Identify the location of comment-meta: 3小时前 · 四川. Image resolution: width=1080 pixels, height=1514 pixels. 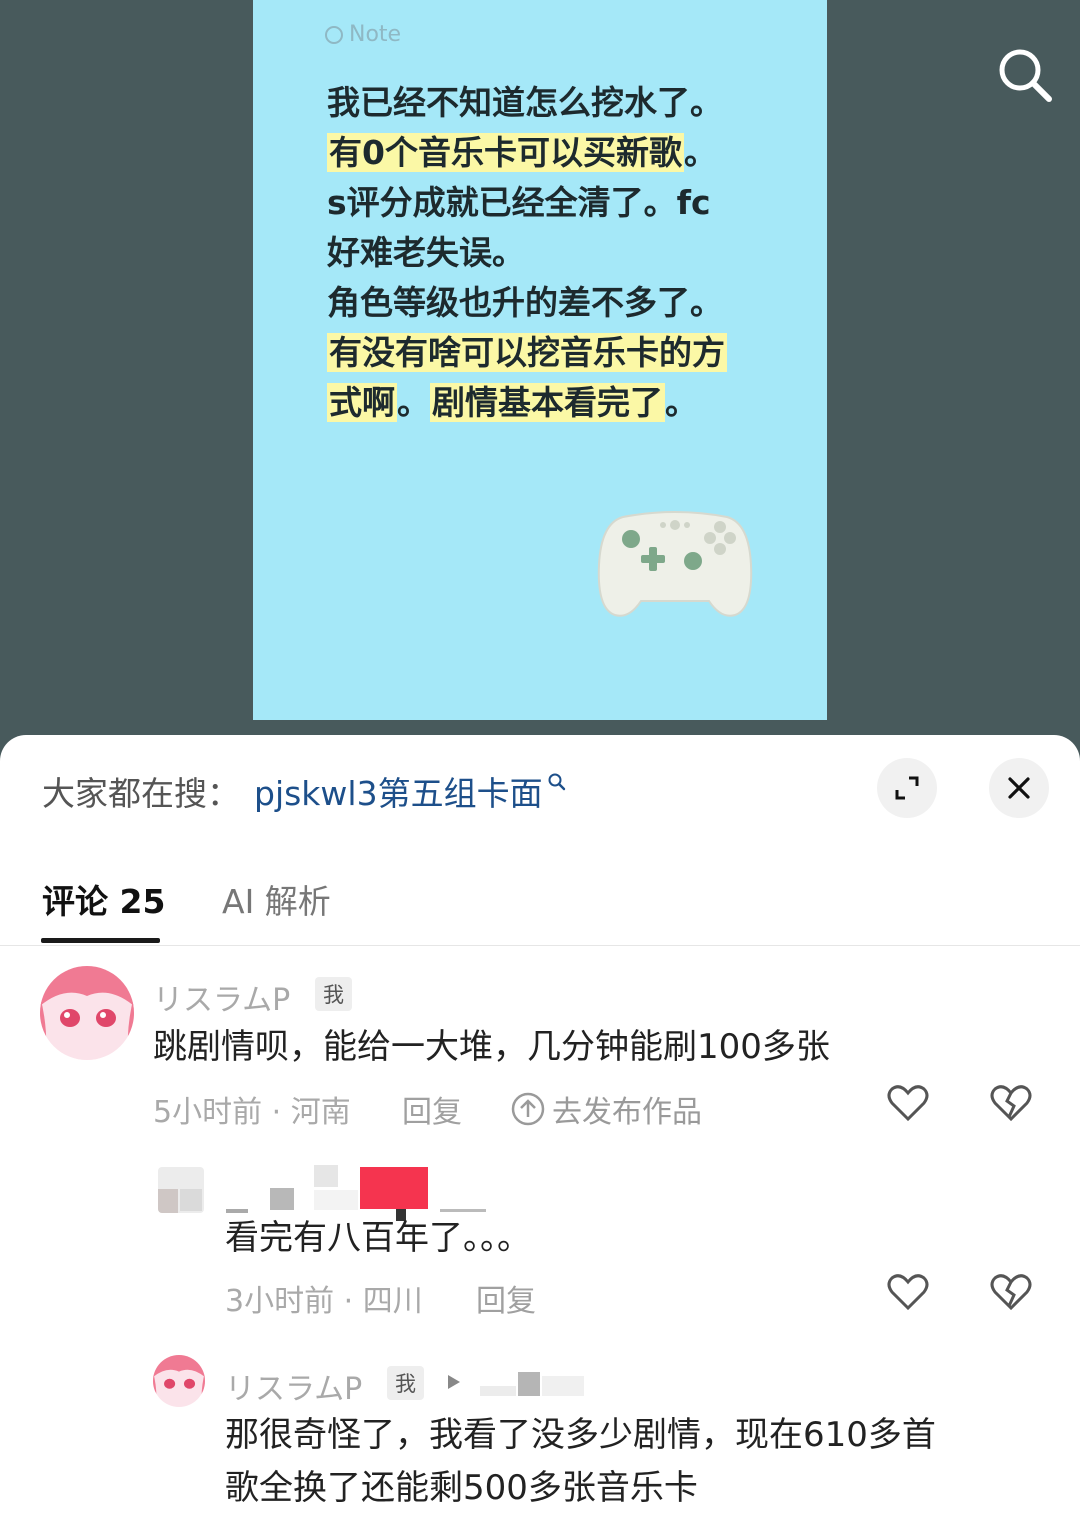
(324, 1301).